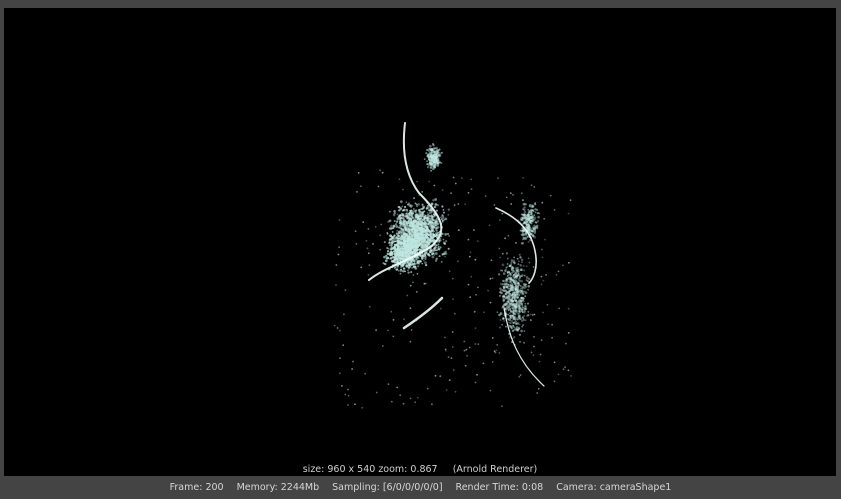 This screenshot has width=841, height=499. Describe the element at coordinates (387, 487) in the screenshot. I see `sampling-status: Sampling: [6/0/0/0/0/0]` at that location.